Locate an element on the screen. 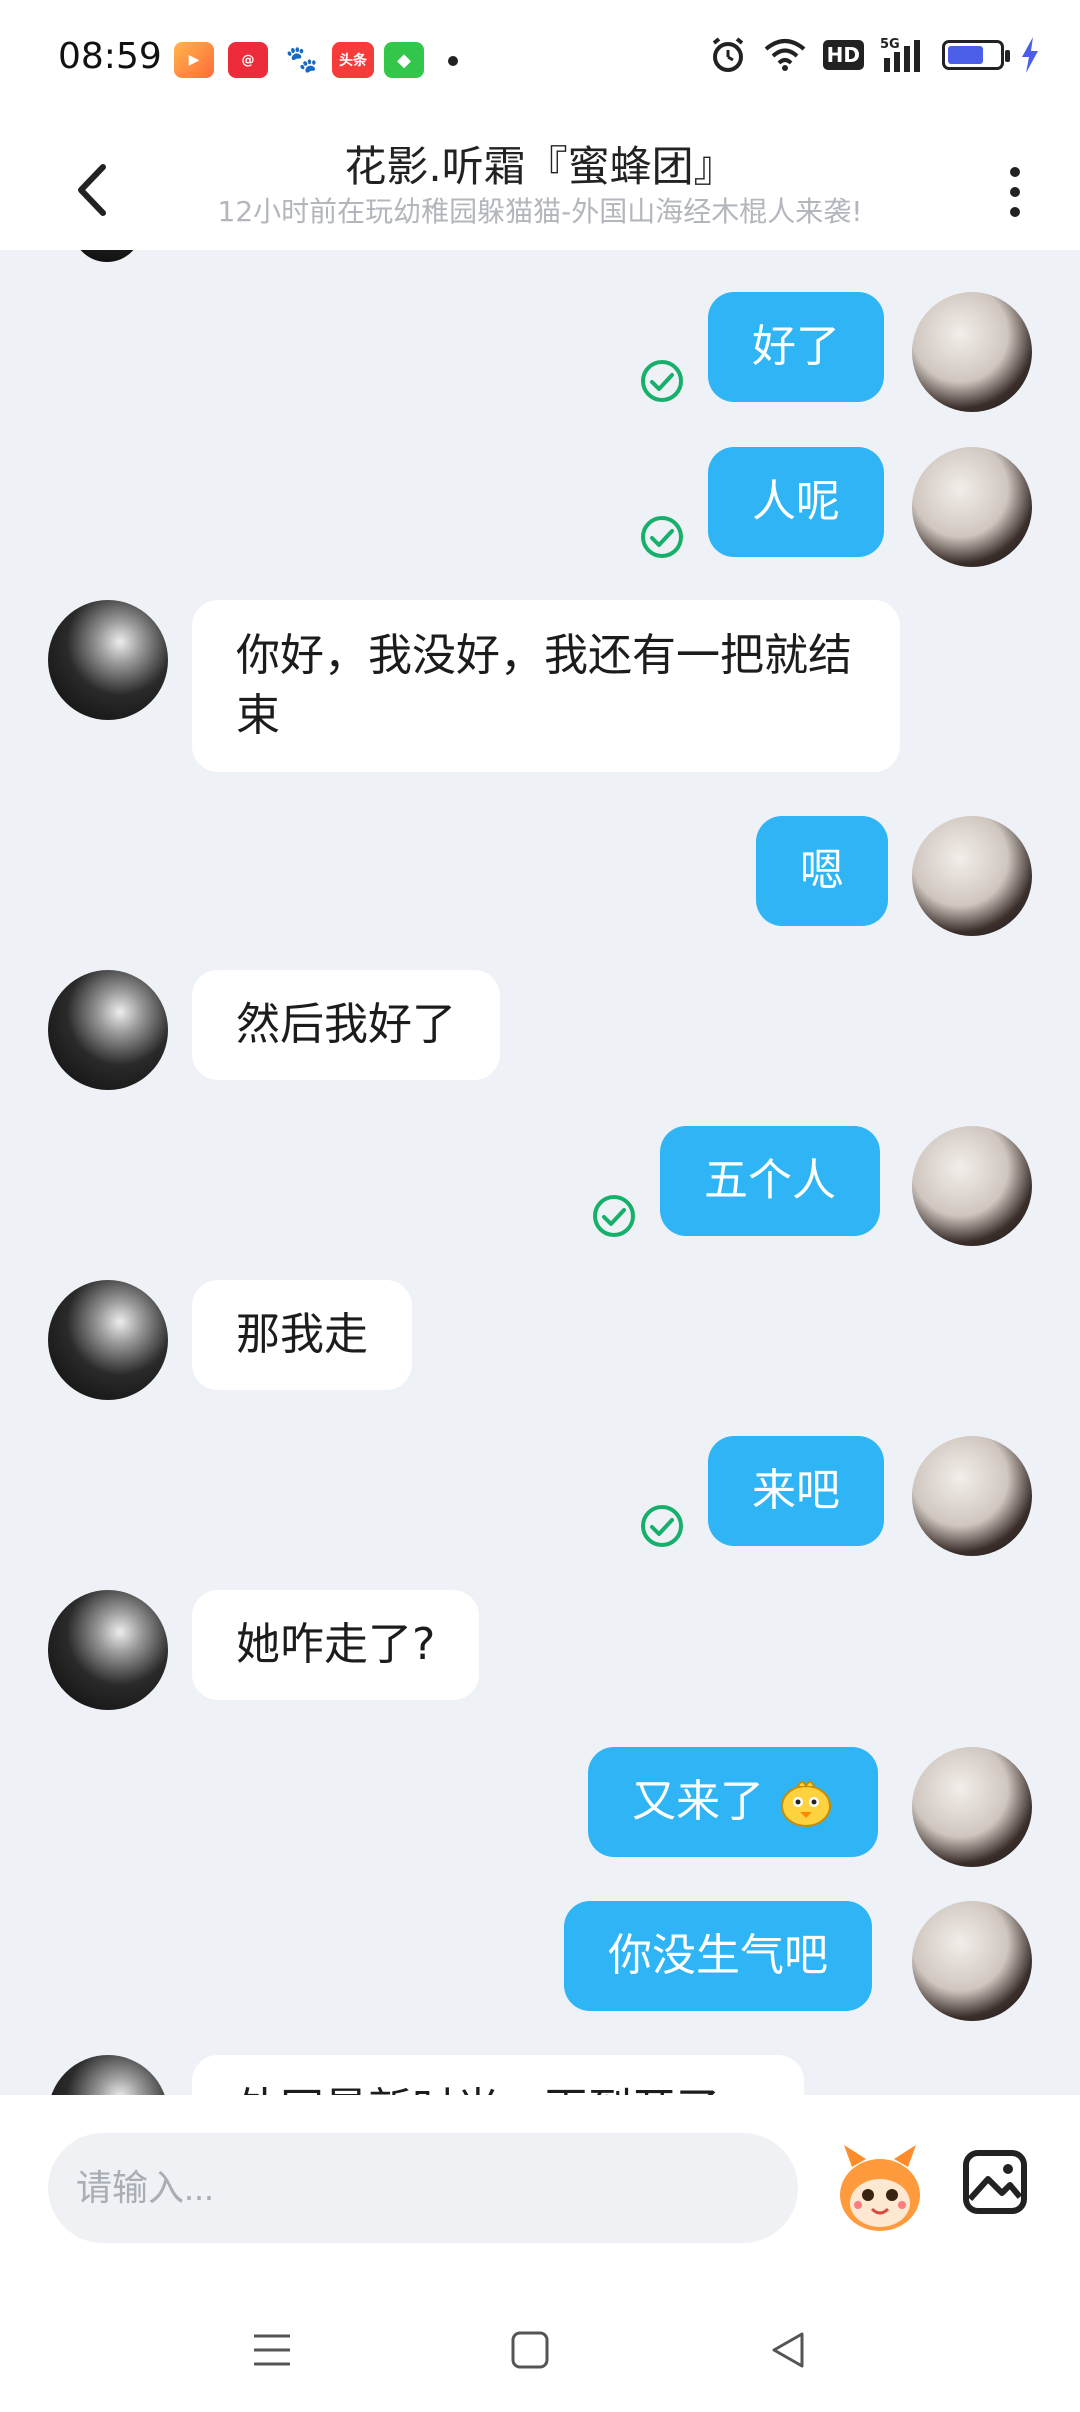 The image size is (1080, 2412). message-bubble-received: 她咋走了? is located at coordinates (336, 1645).